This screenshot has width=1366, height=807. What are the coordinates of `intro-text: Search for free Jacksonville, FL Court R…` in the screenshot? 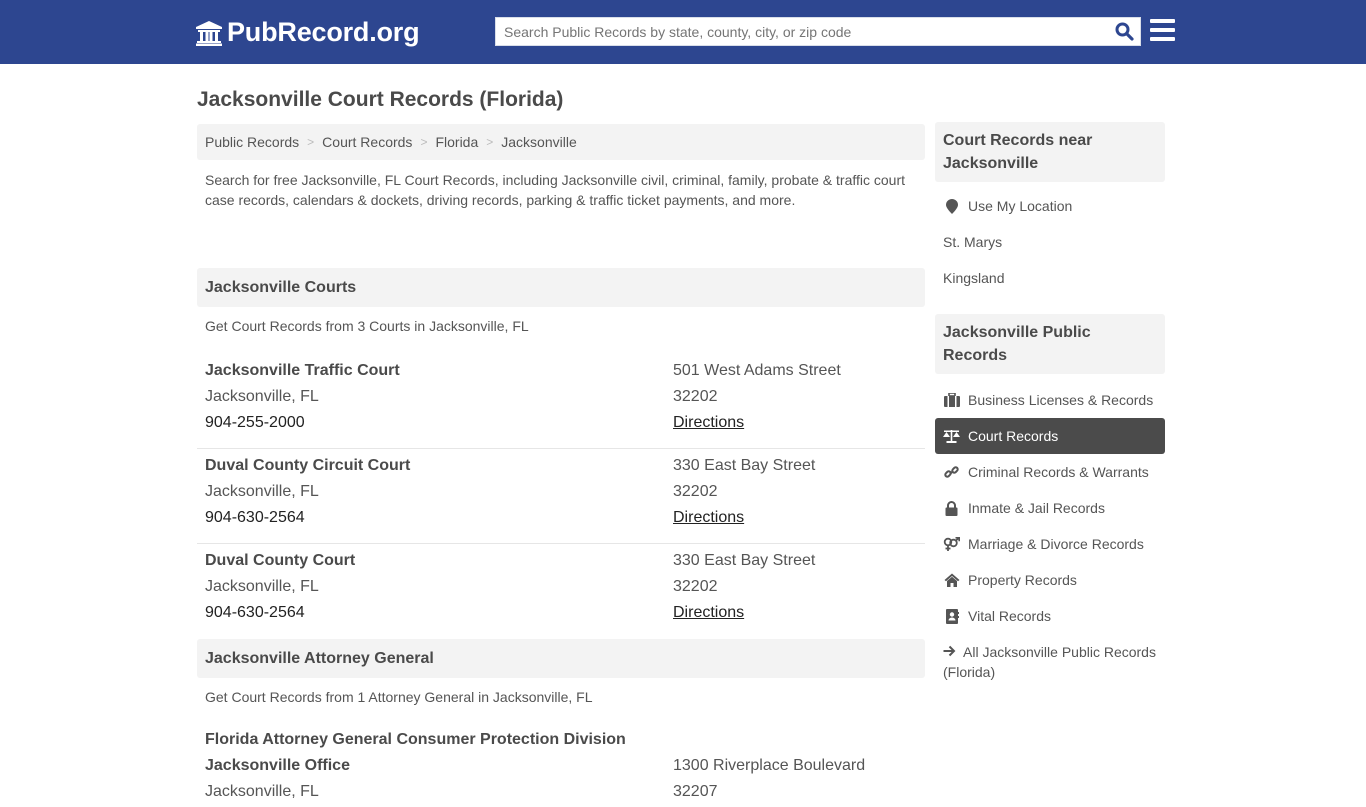 It's located at (555, 190).